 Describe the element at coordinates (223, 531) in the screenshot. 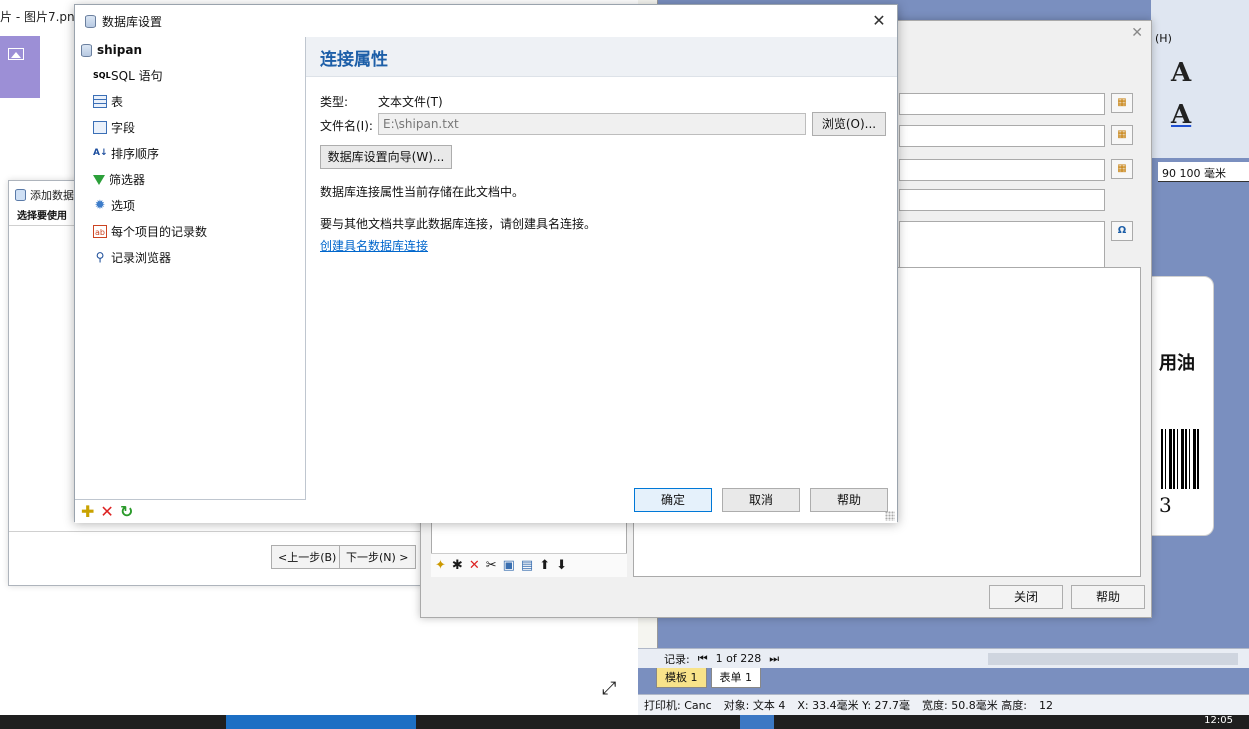

I see `divider` at that location.